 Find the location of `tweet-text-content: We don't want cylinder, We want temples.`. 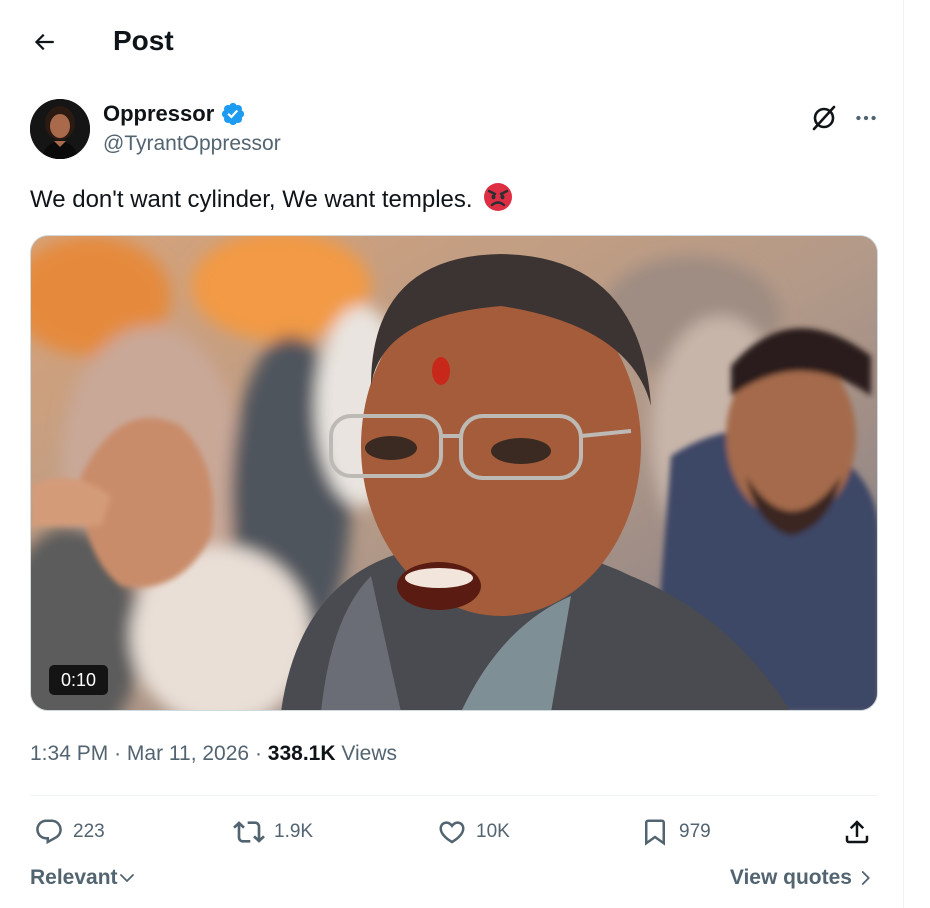

tweet-text-content: We don't want cylinder, We want temples. is located at coordinates (251, 199).